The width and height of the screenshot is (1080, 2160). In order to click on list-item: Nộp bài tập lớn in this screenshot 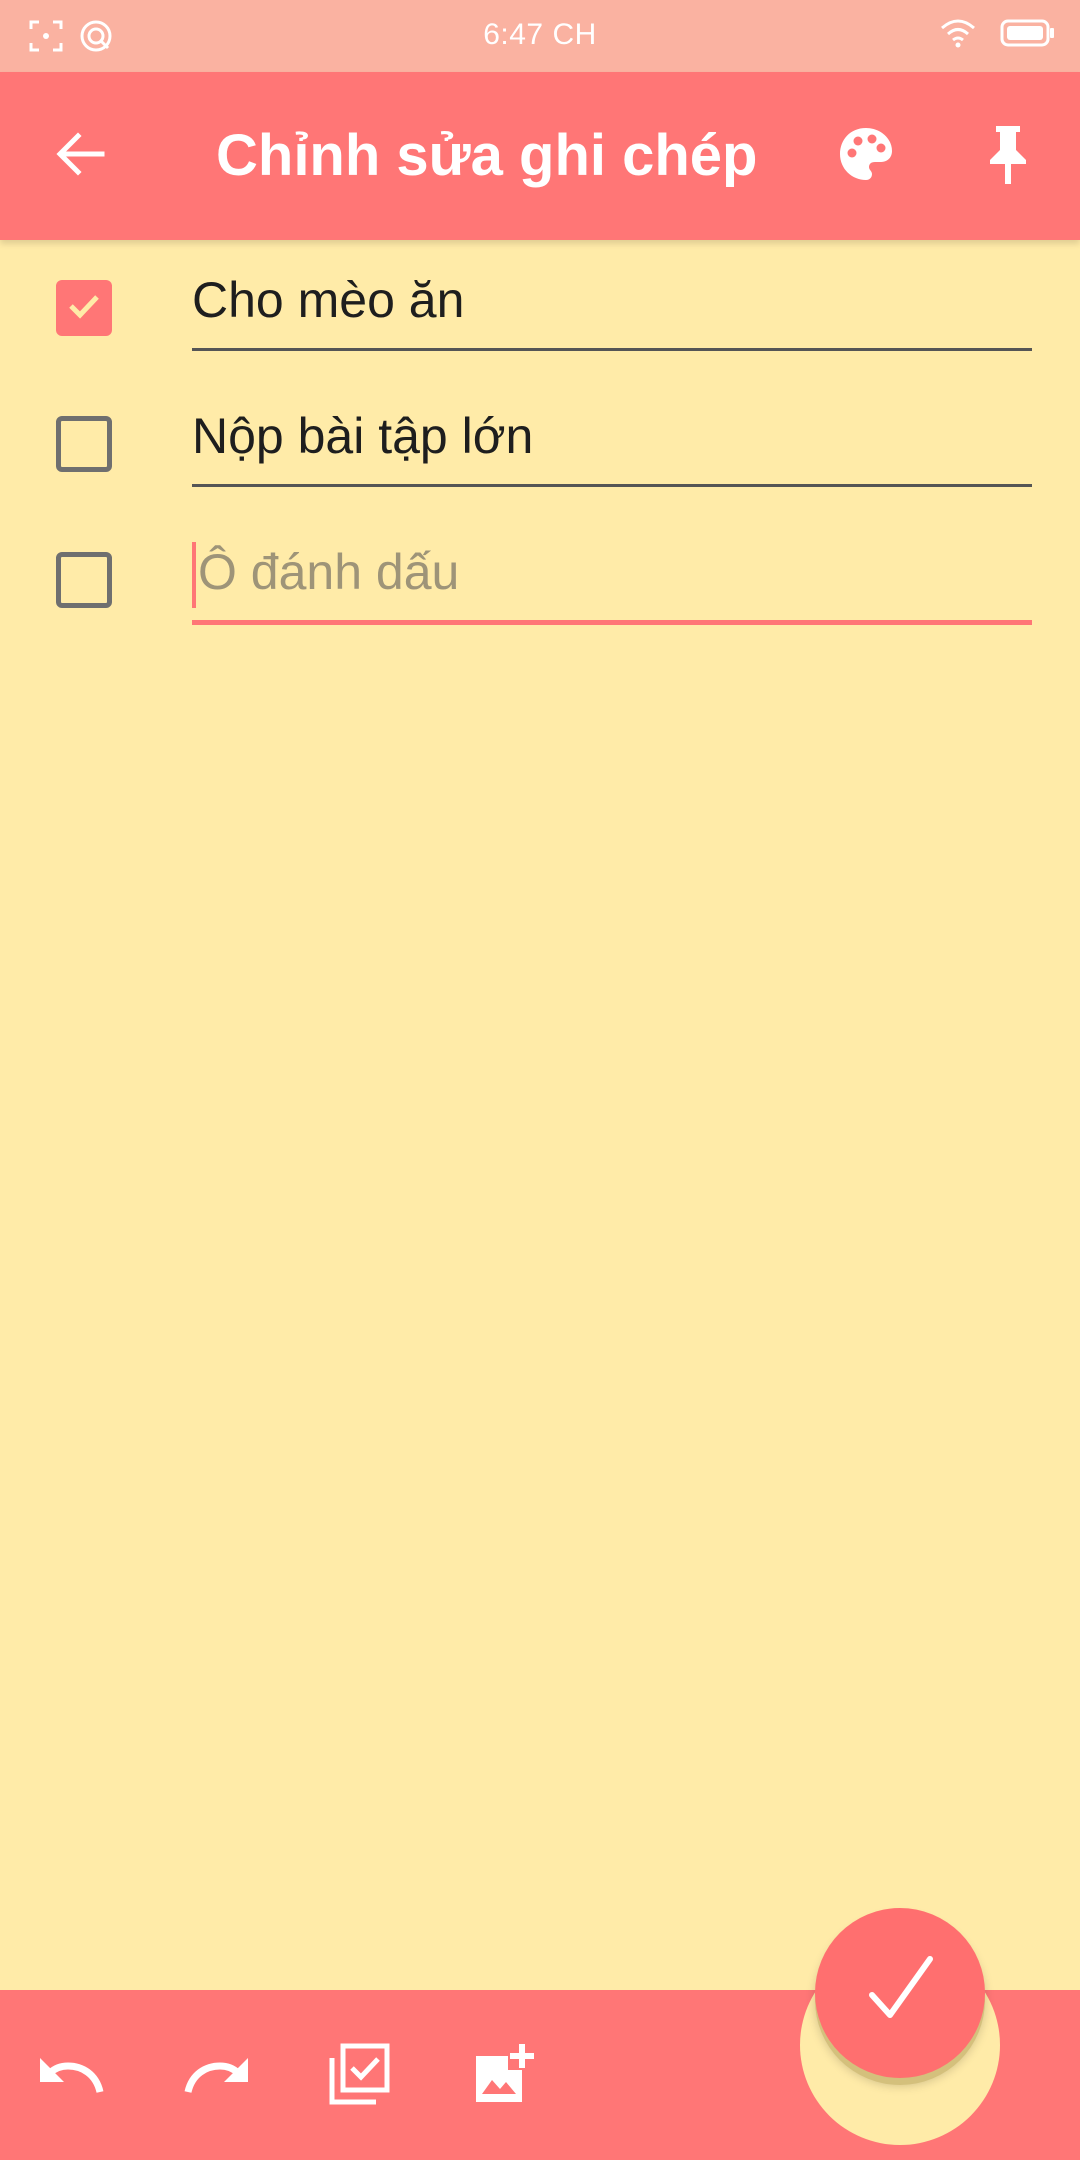, I will do `click(540, 444)`.